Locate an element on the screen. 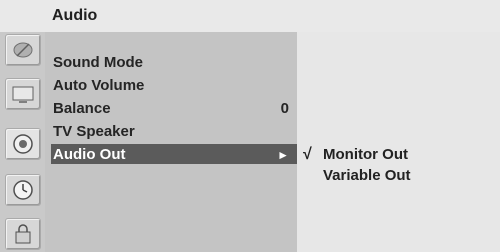 Image resolution: width=500 pixels, height=252 pixels. menu-item-audio-out: Audio Out ► is located at coordinates (174, 154).